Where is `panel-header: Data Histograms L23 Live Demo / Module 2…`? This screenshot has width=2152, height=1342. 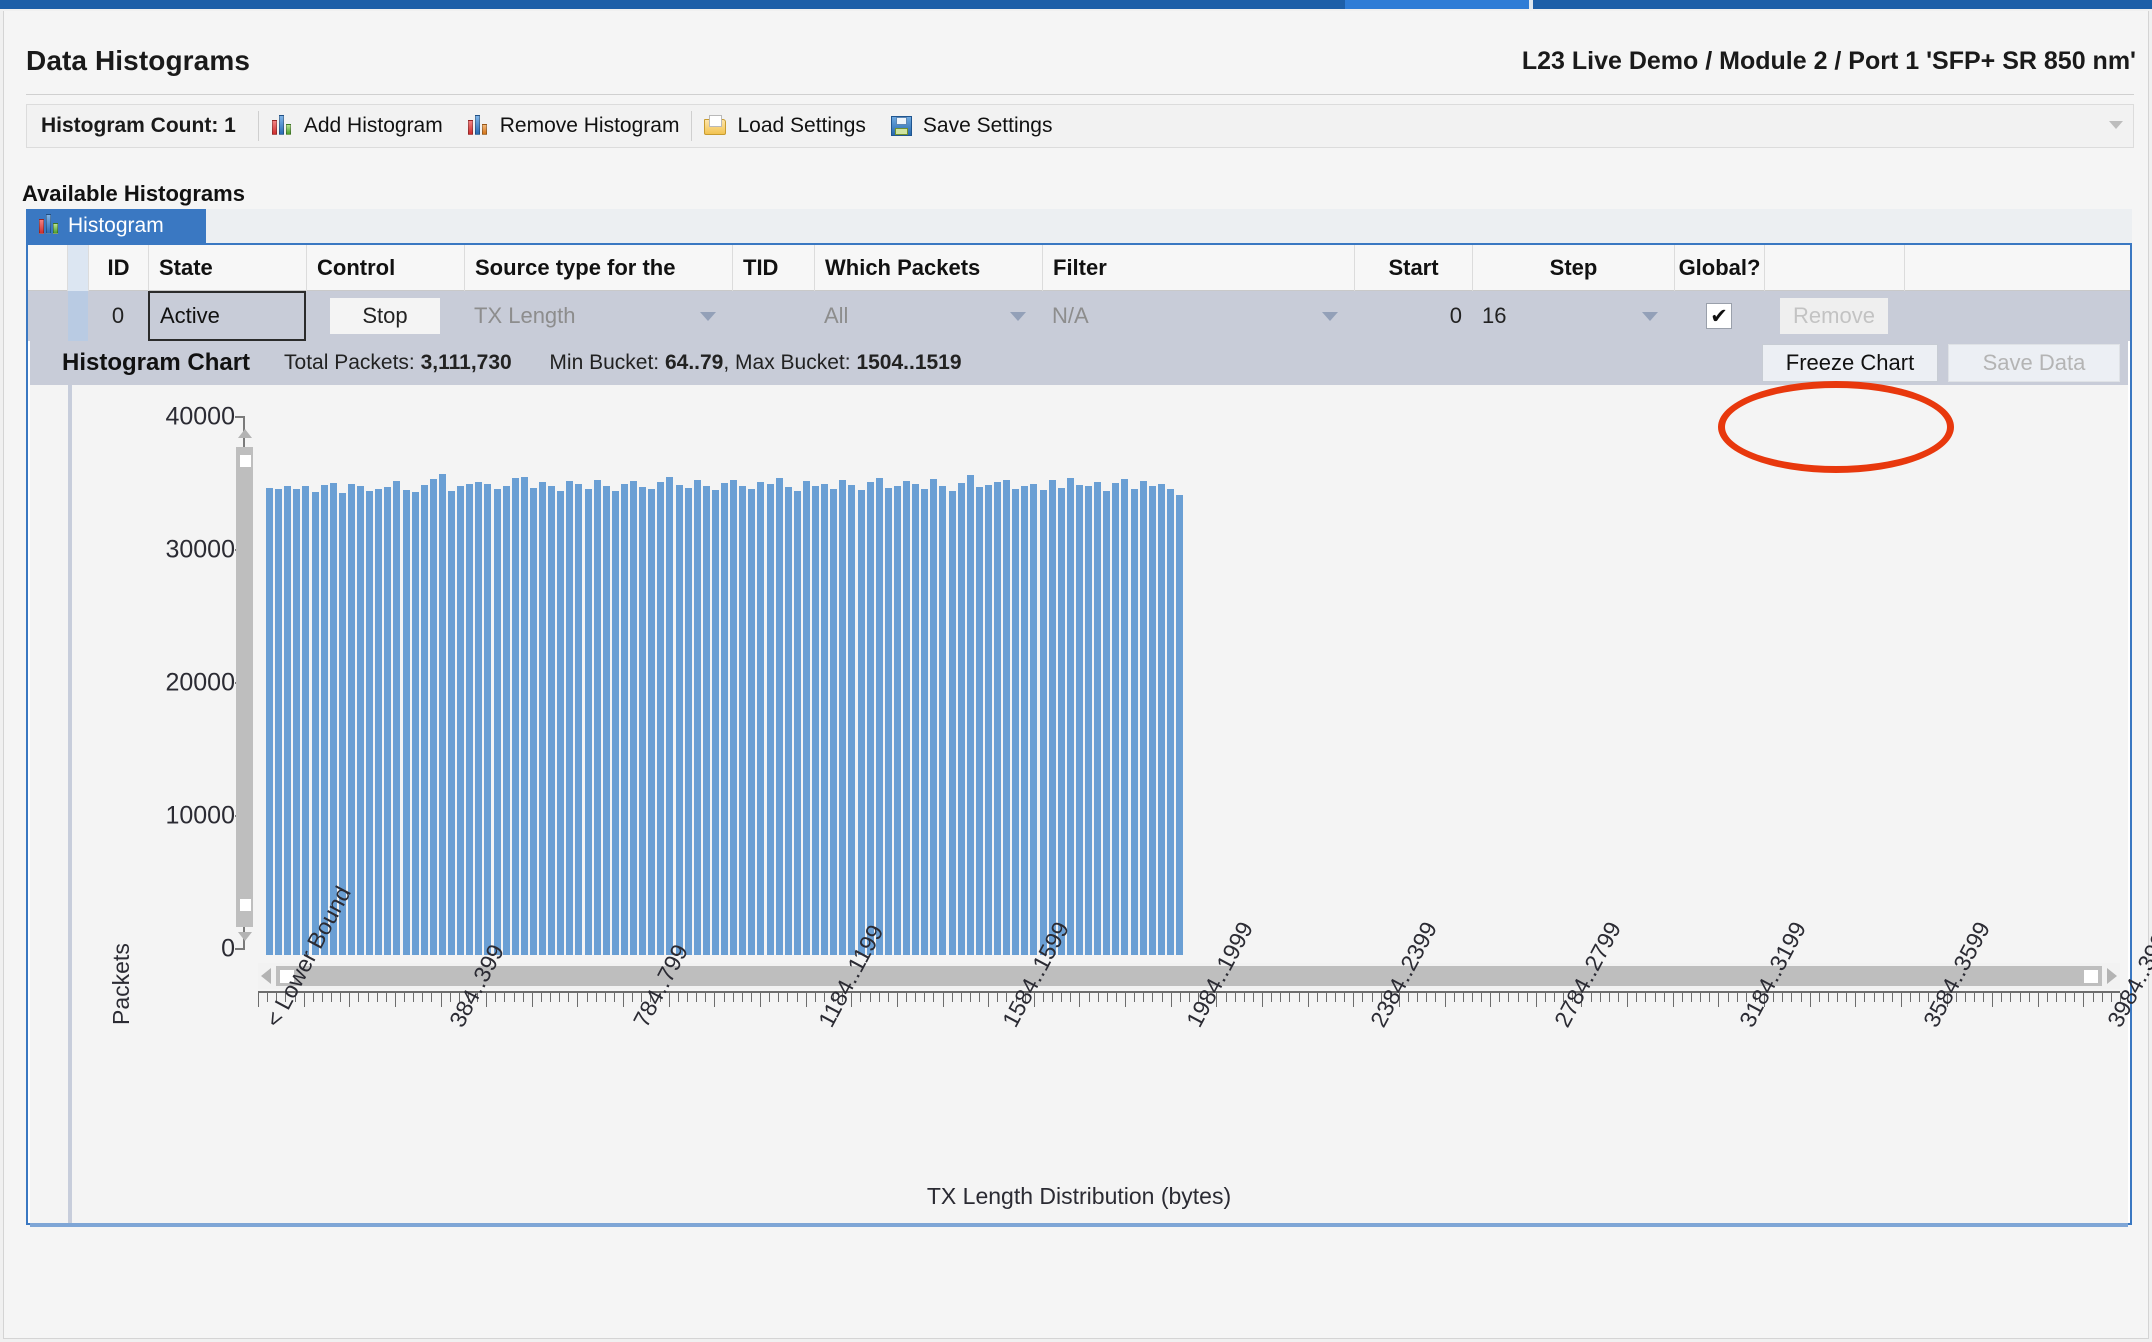 panel-header: Data Histograms L23 Live Demo / Module 2… is located at coordinates (1076, 53).